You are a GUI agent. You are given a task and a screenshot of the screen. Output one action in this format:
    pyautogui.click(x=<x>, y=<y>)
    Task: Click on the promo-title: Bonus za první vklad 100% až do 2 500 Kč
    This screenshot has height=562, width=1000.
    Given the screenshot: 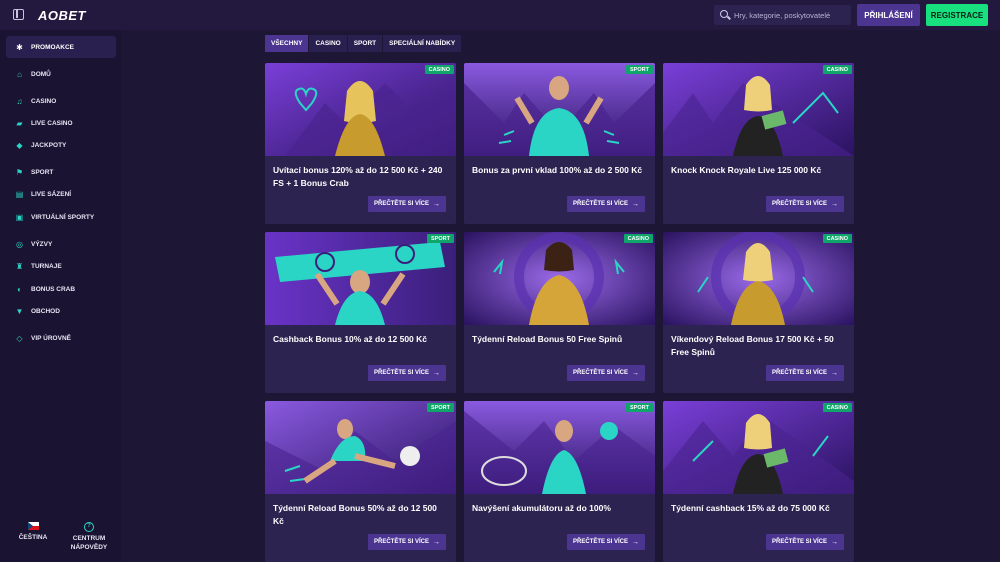 What is the action you would take?
    pyautogui.click(x=557, y=170)
    